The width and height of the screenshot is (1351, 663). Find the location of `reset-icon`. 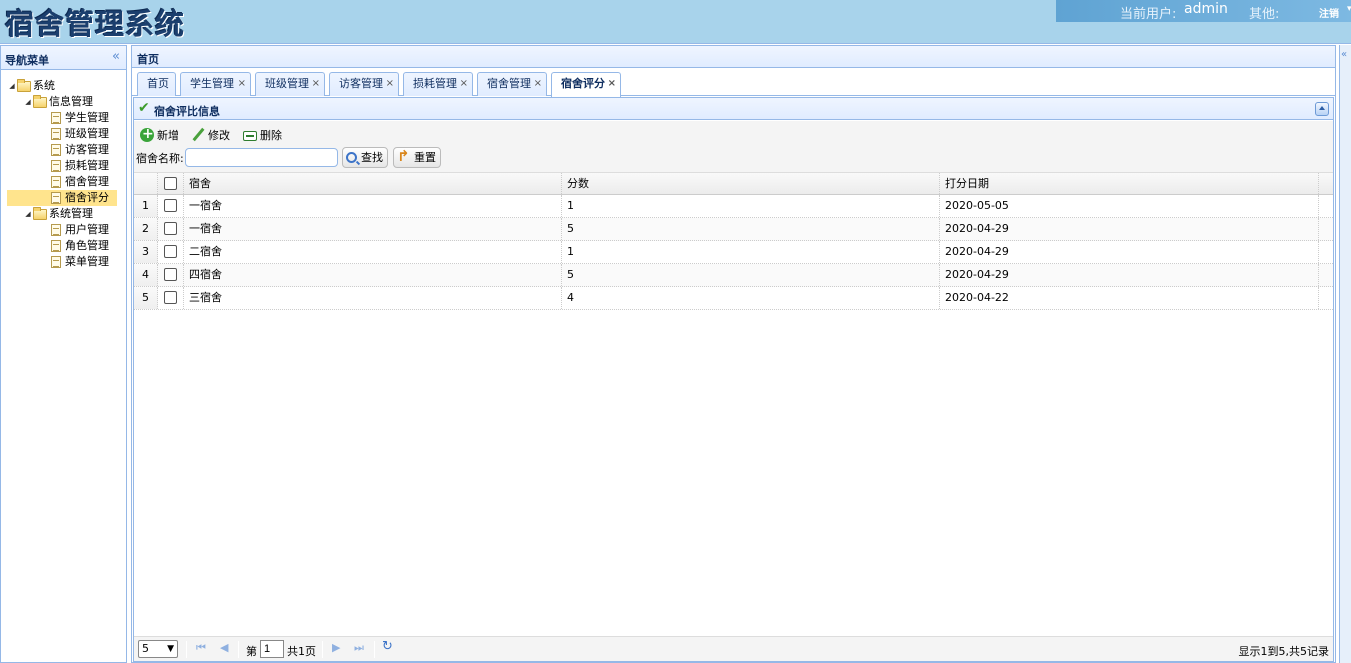

reset-icon is located at coordinates (404, 156).